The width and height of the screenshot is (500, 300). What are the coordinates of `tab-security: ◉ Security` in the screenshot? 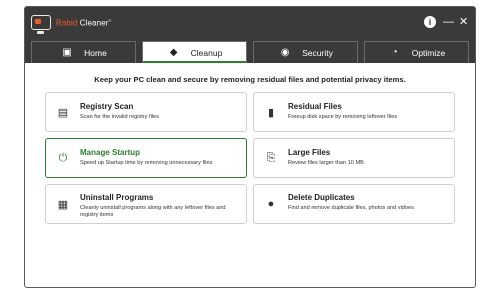 It's located at (305, 52).